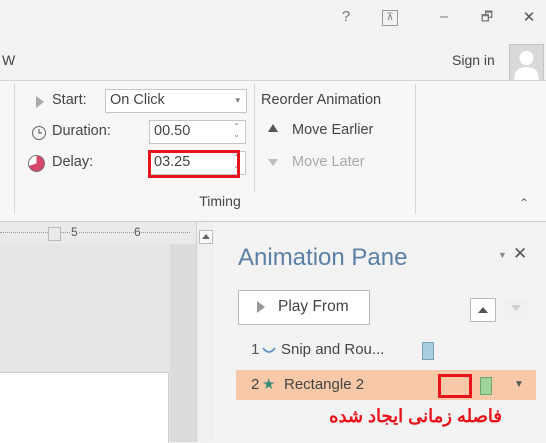  I want to click on move-up-button, so click(483, 310).